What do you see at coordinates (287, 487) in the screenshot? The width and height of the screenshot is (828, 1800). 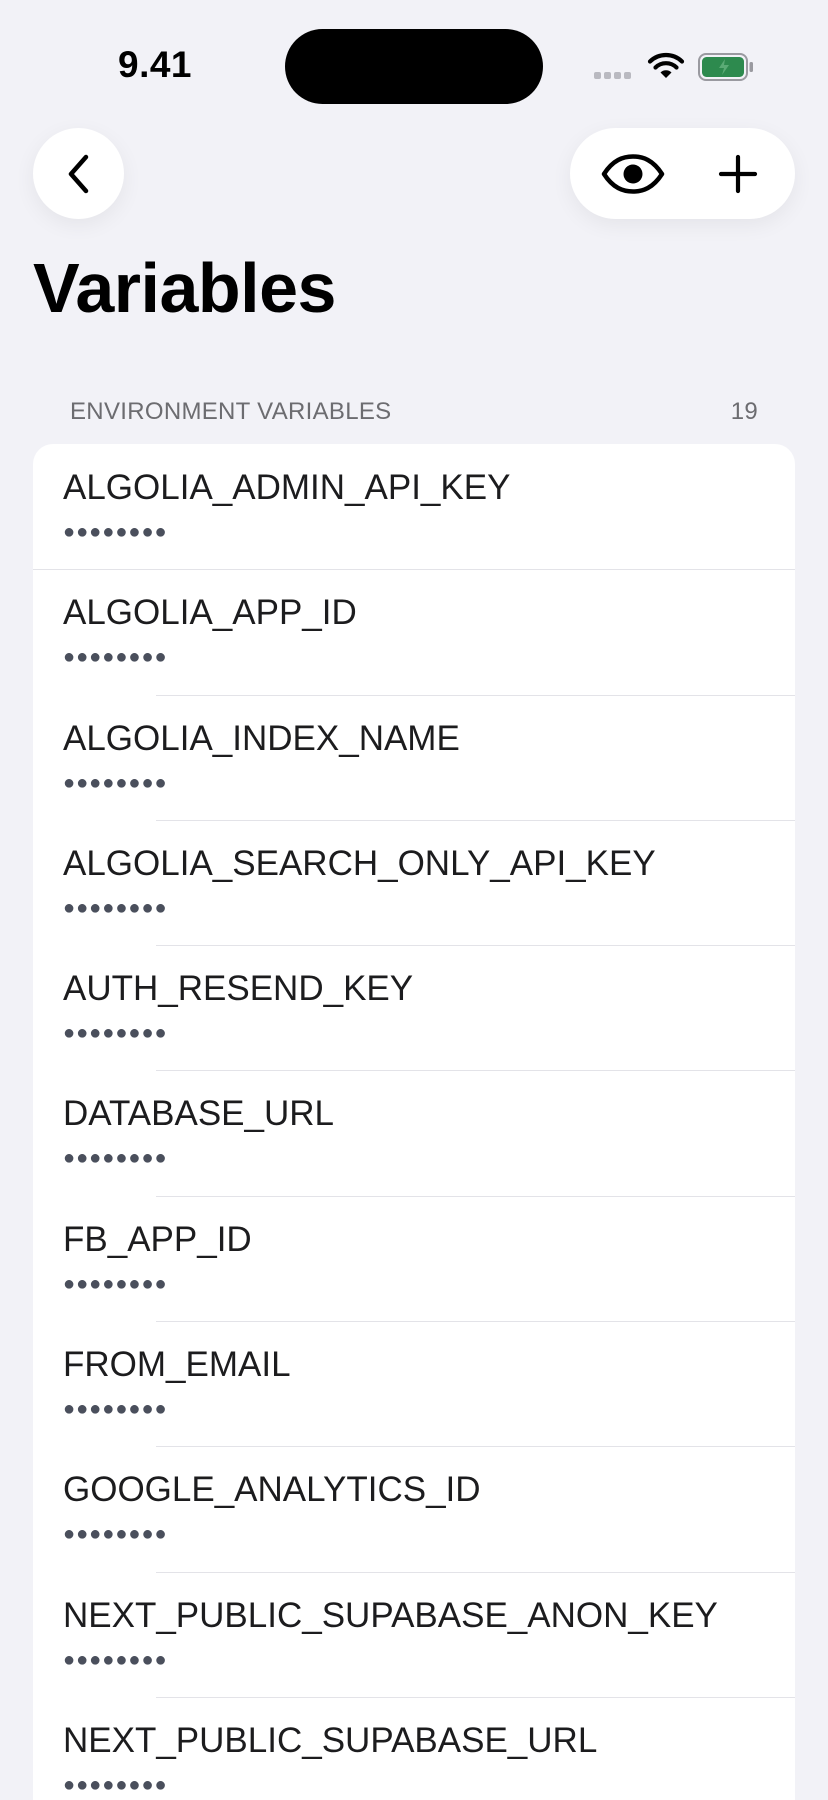 I see `variable-name: ALGOLIA_ADMIN_API_KEY` at bounding box center [287, 487].